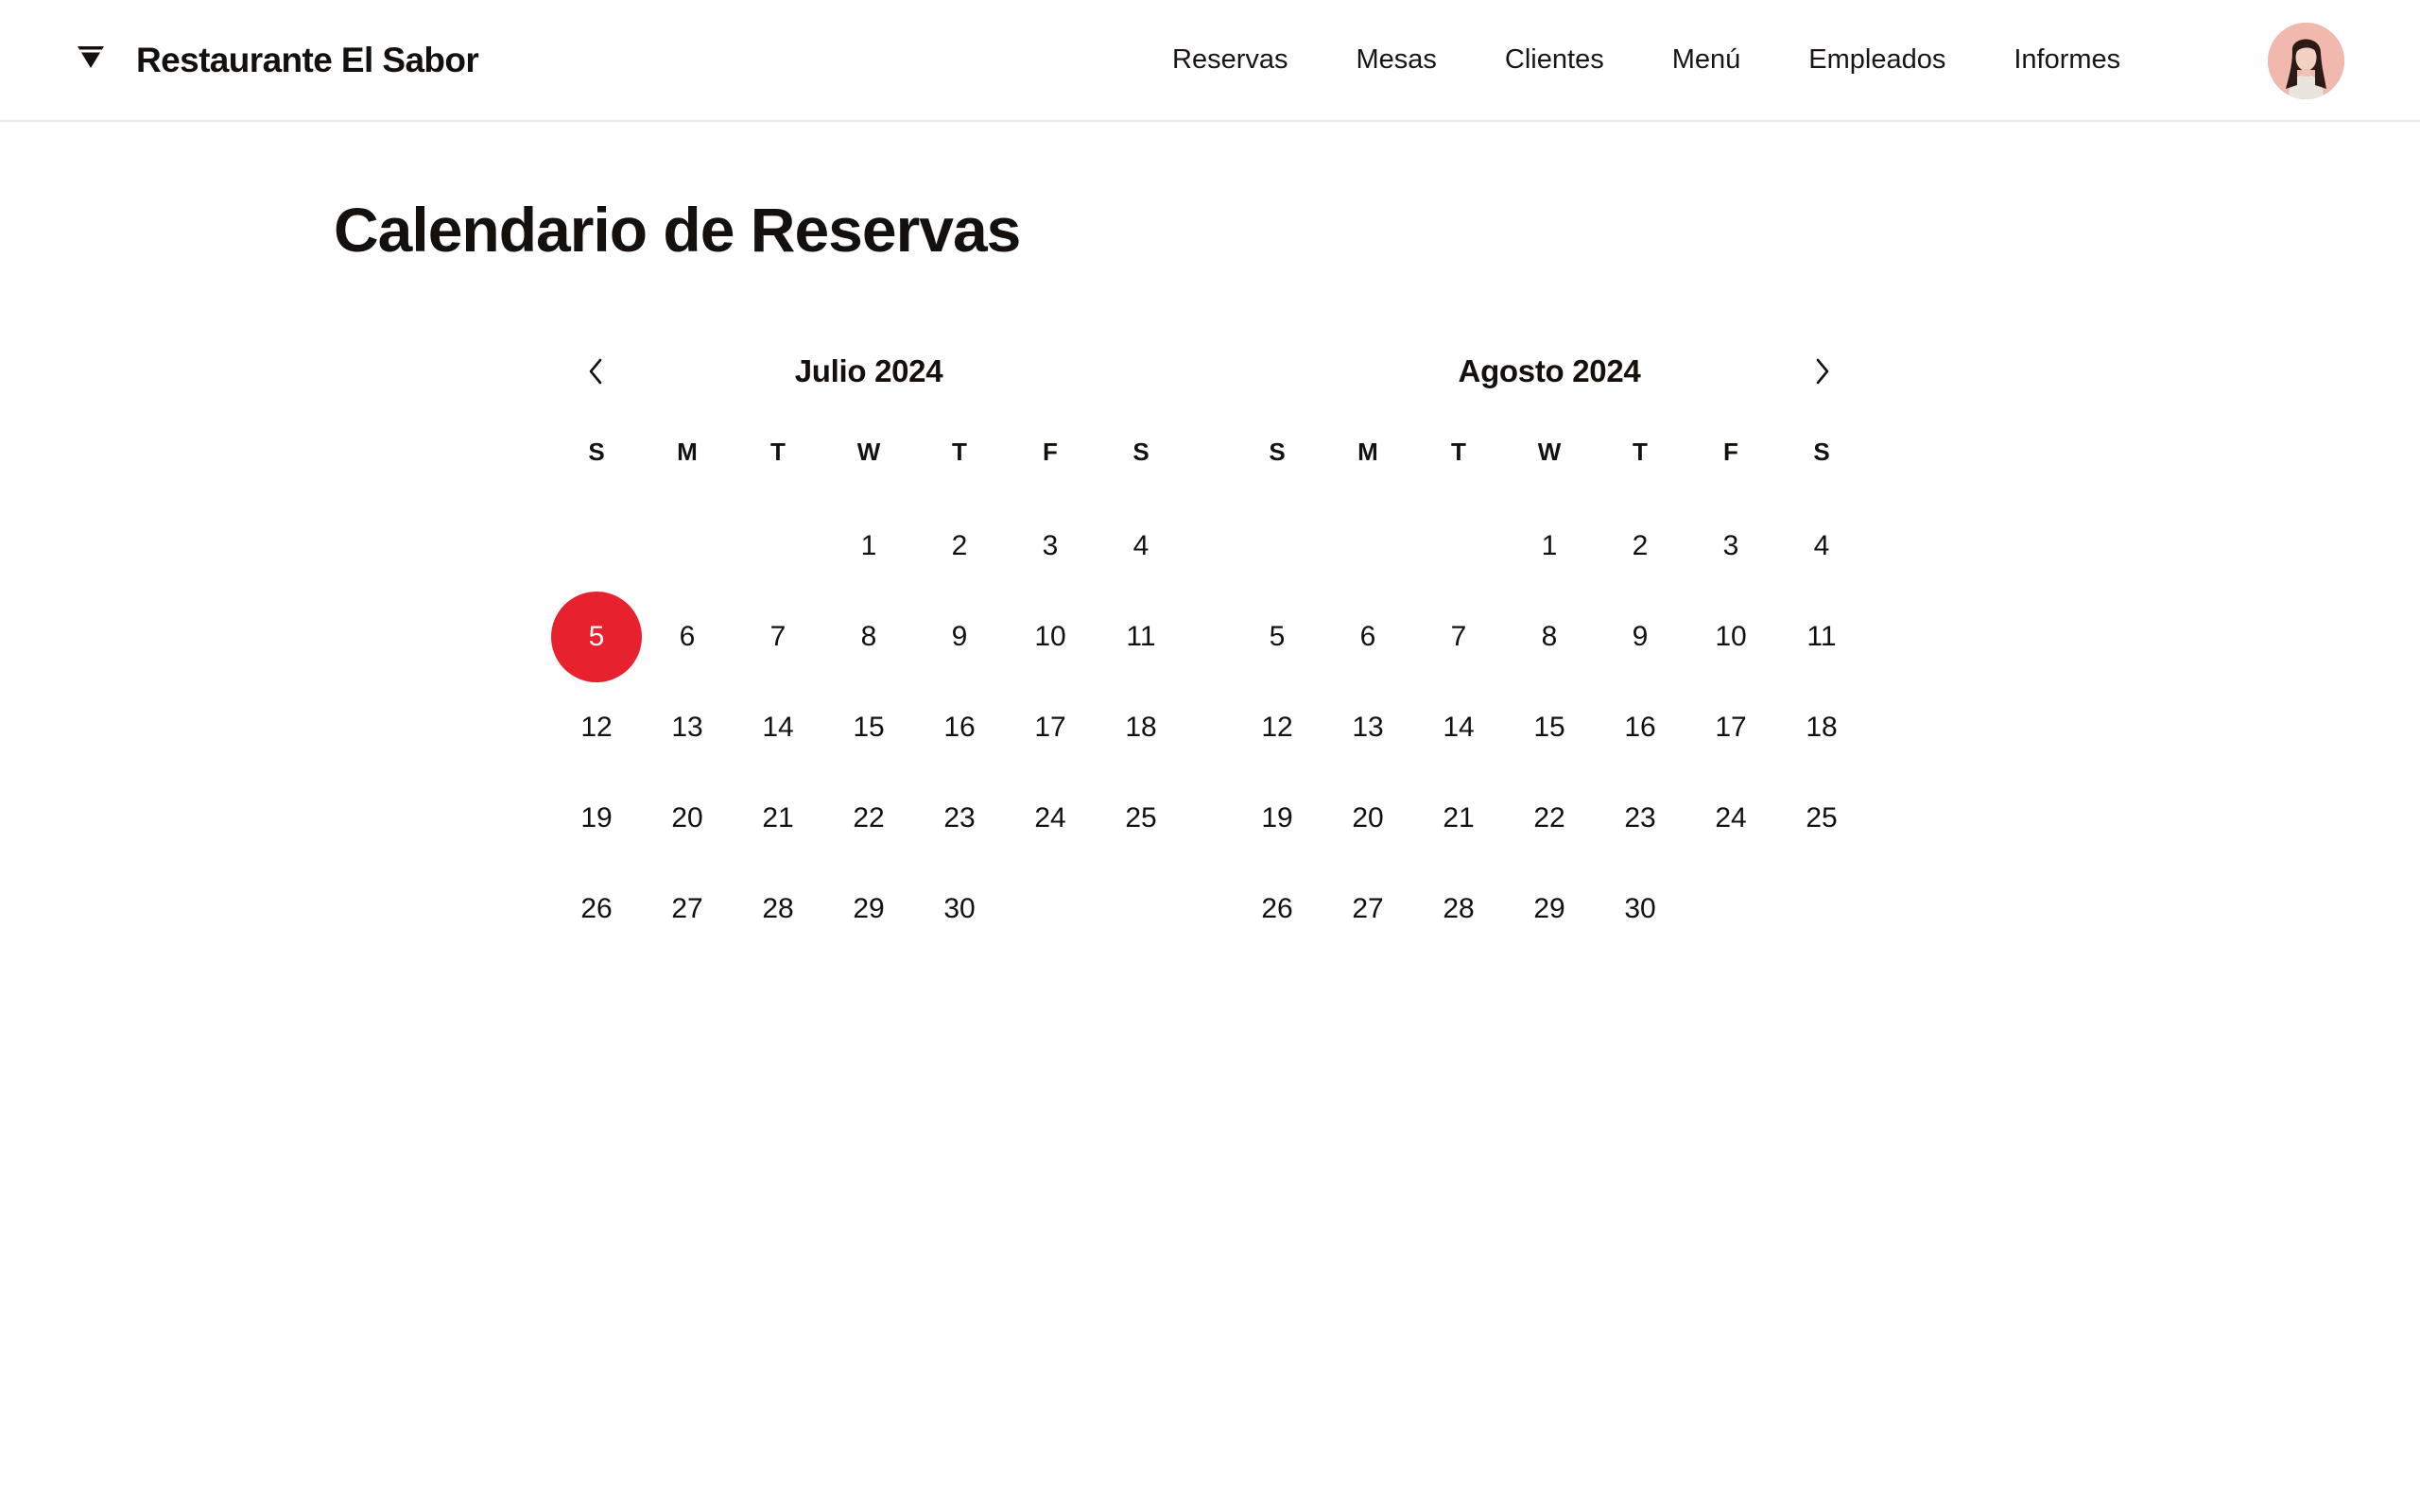  I want to click on month-title: Agosto 2024, so click(1549, 370).